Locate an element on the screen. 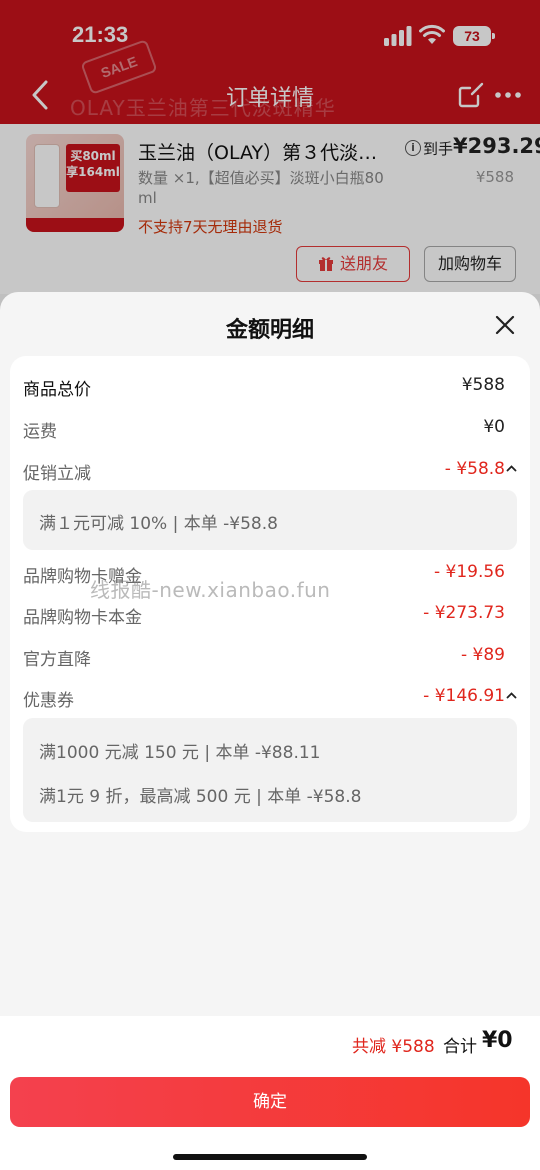 This screenshot has height=1170, width=540. row-label: 品牌购物卡本金 is located at coordinates (82, 618).